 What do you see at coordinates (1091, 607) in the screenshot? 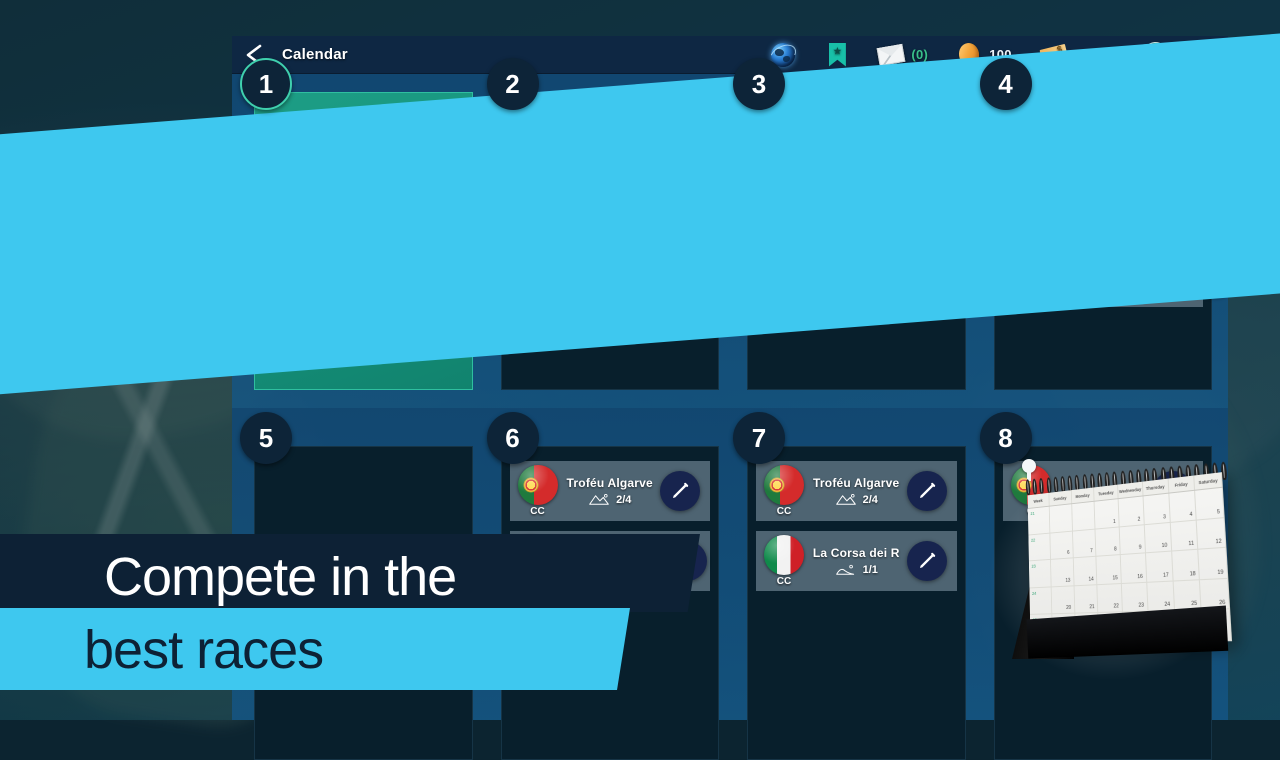
I see `calendar-day-number: 21` at bounding box center [1091, 607].